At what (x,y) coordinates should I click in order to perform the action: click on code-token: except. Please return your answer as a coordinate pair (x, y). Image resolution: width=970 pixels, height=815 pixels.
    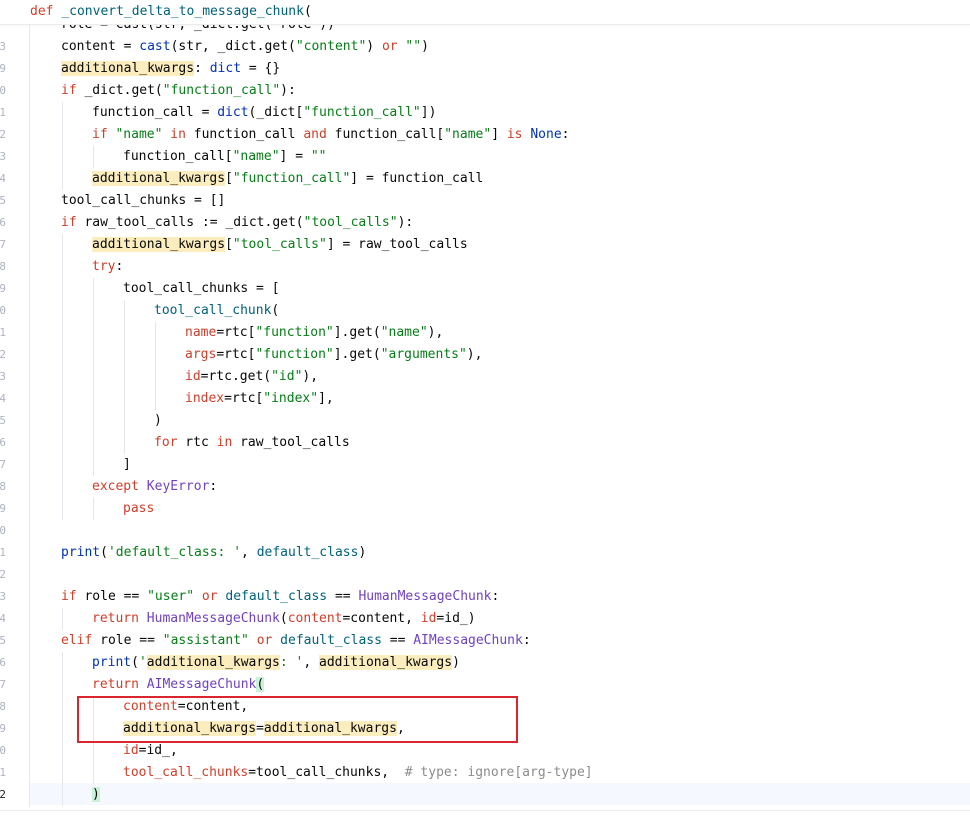
    Looking at the image, I should click on (115, 486).